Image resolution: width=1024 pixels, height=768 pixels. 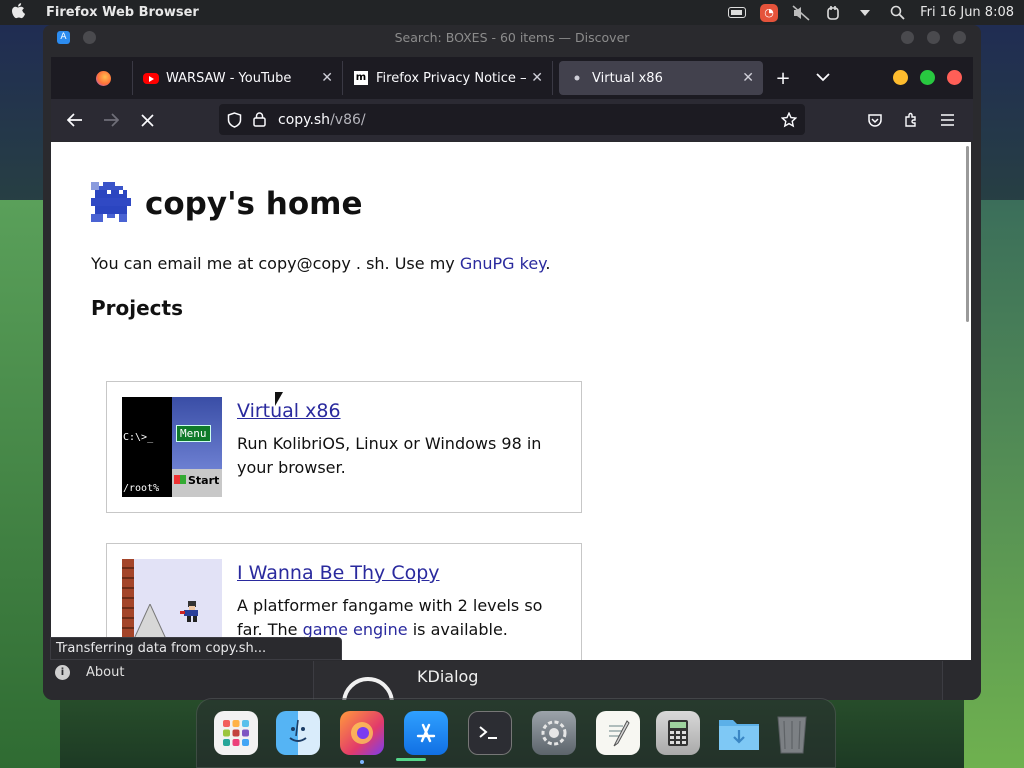 What do you see at coordinates (933, 37) in the screenshot?
I see `maximize-inactive-icon` at bounding box center [933, 37].